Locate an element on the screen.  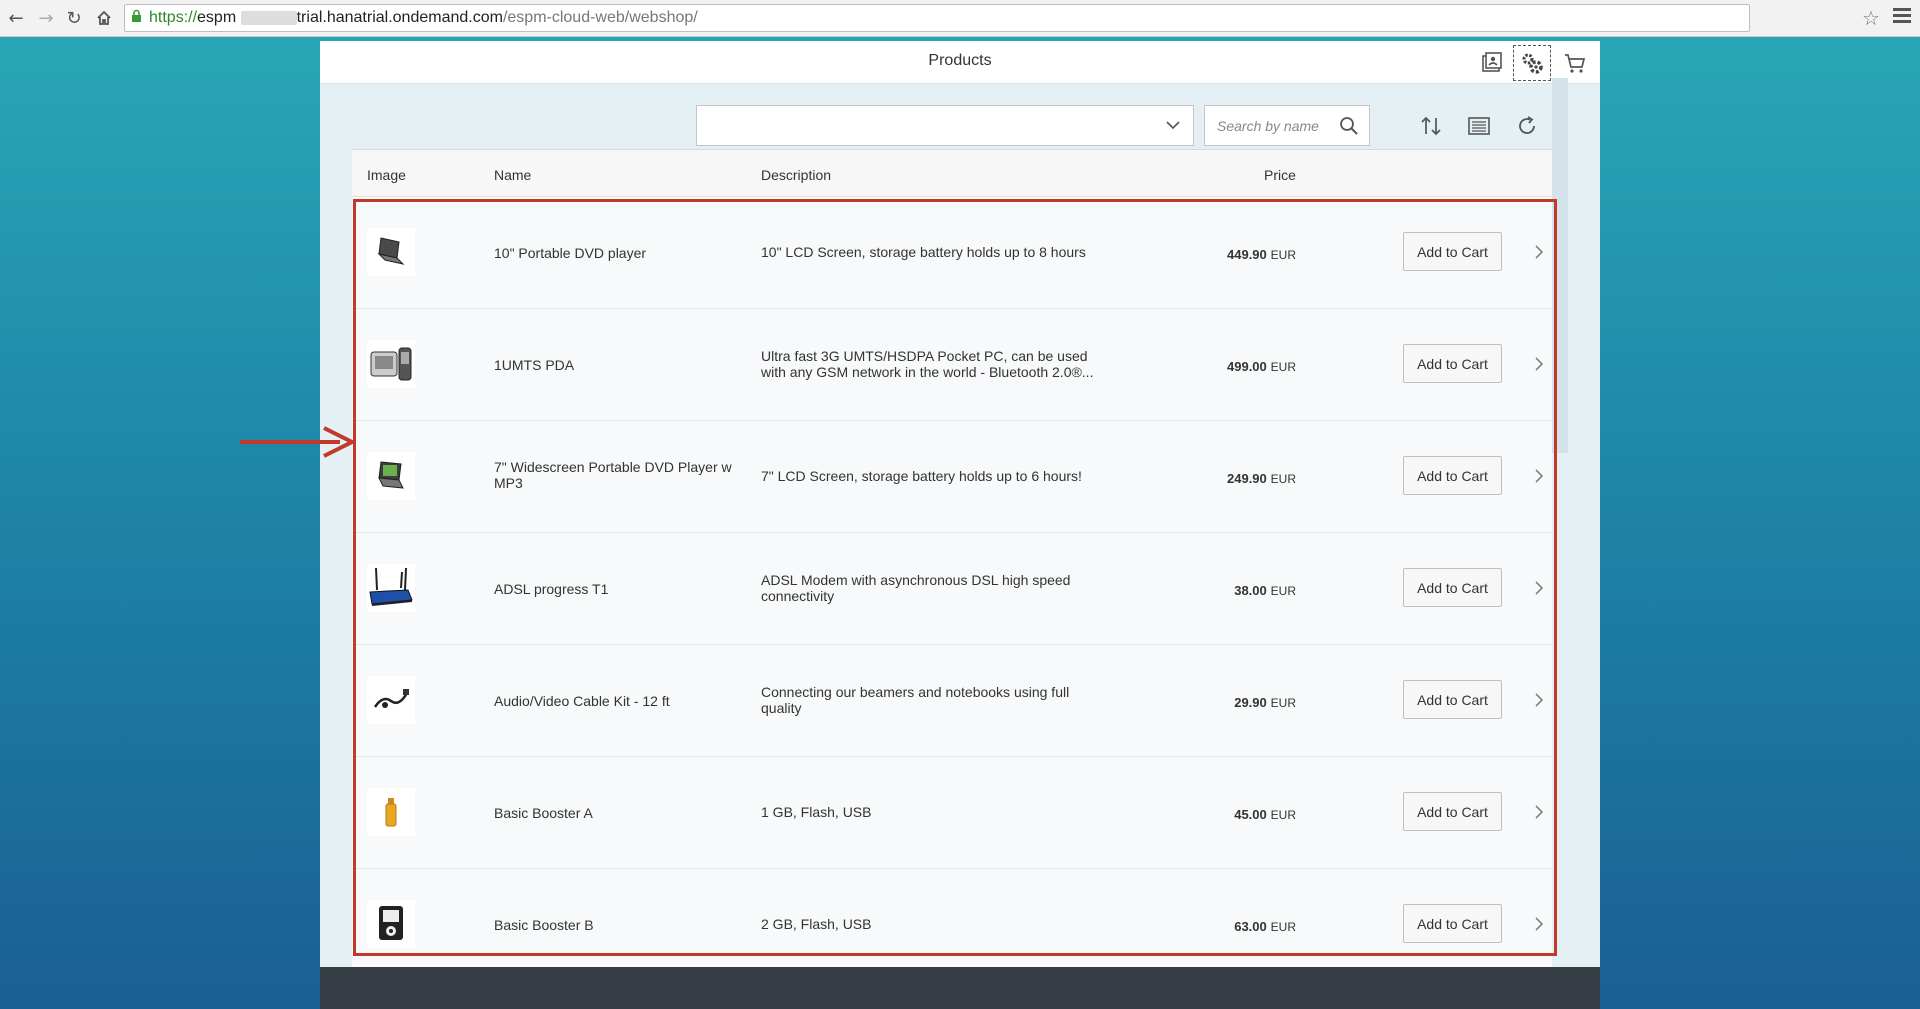
search-input is located at coordinates (1270, 125).